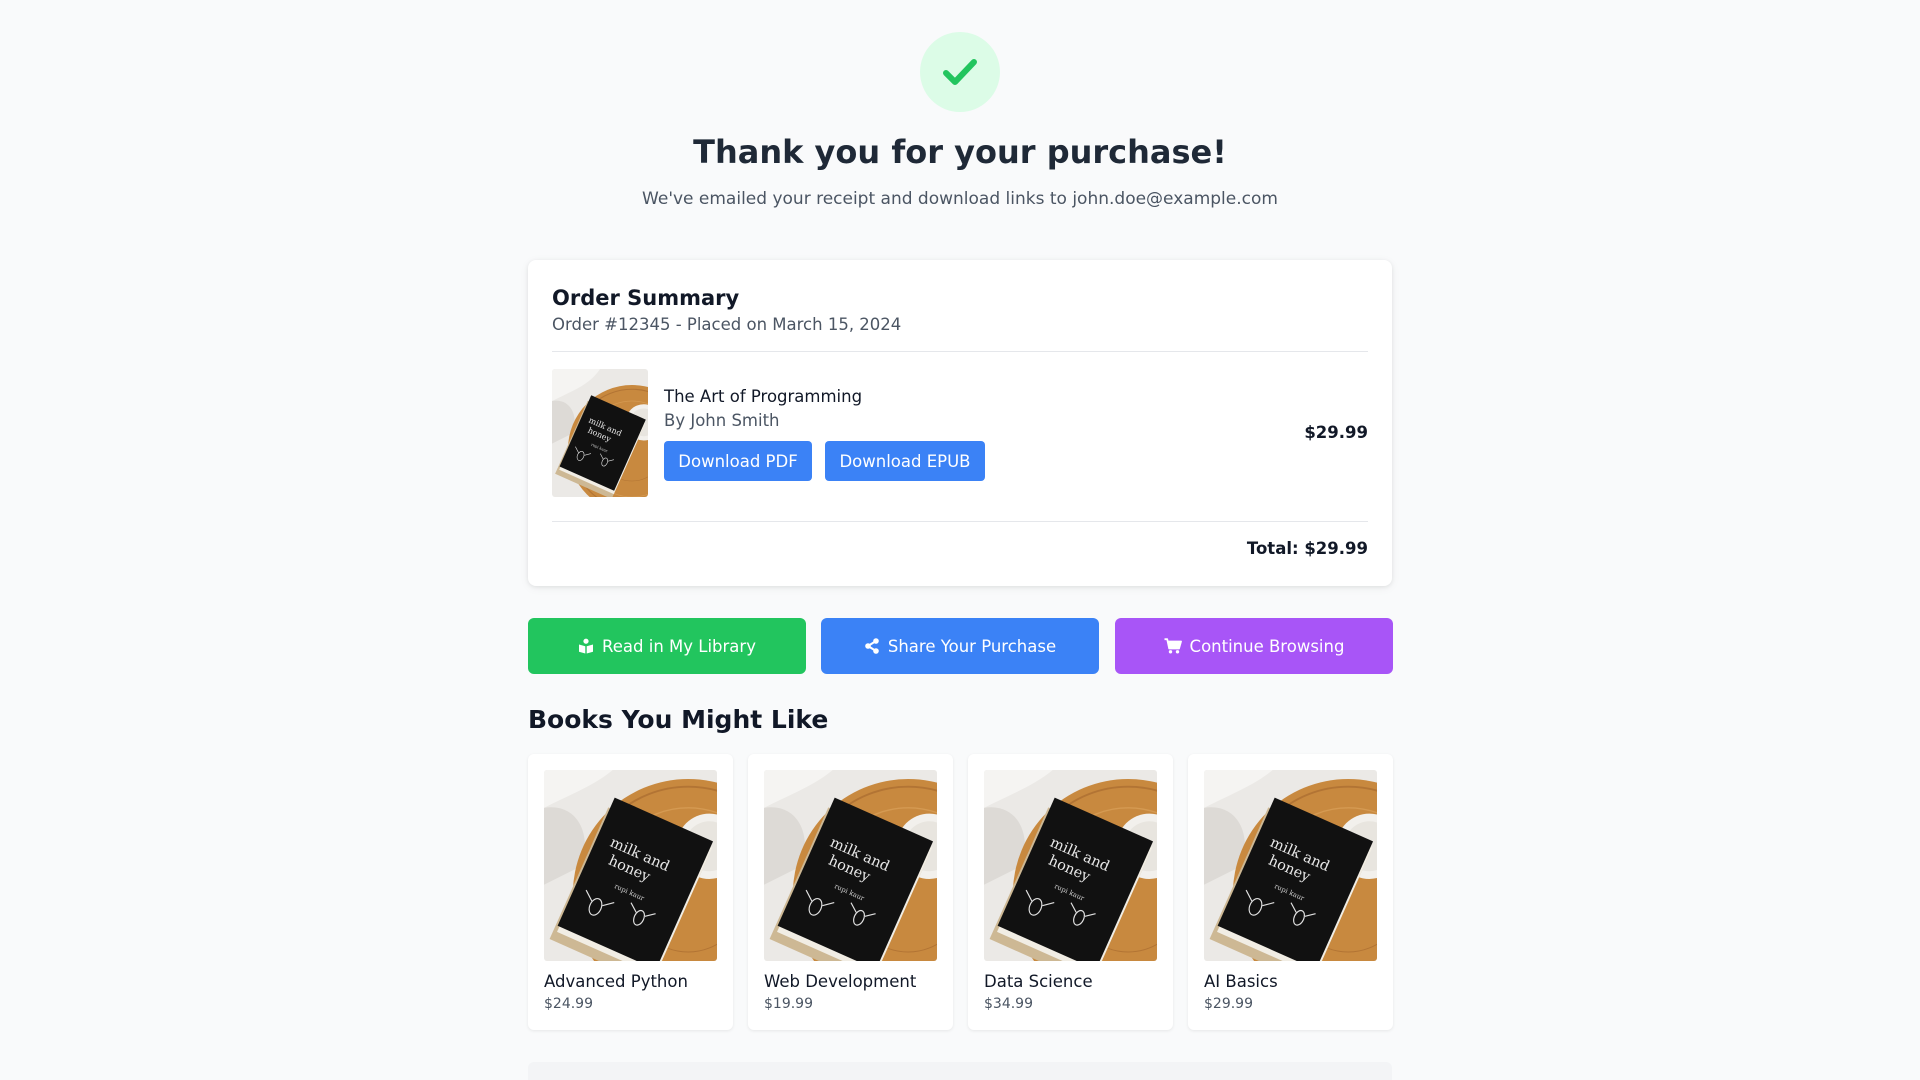 The image size is (1920, 1080). Describe the element at coordinates (616, 981) in the screenshot. I see `recommended-book-title: Advanced Python` at that location.